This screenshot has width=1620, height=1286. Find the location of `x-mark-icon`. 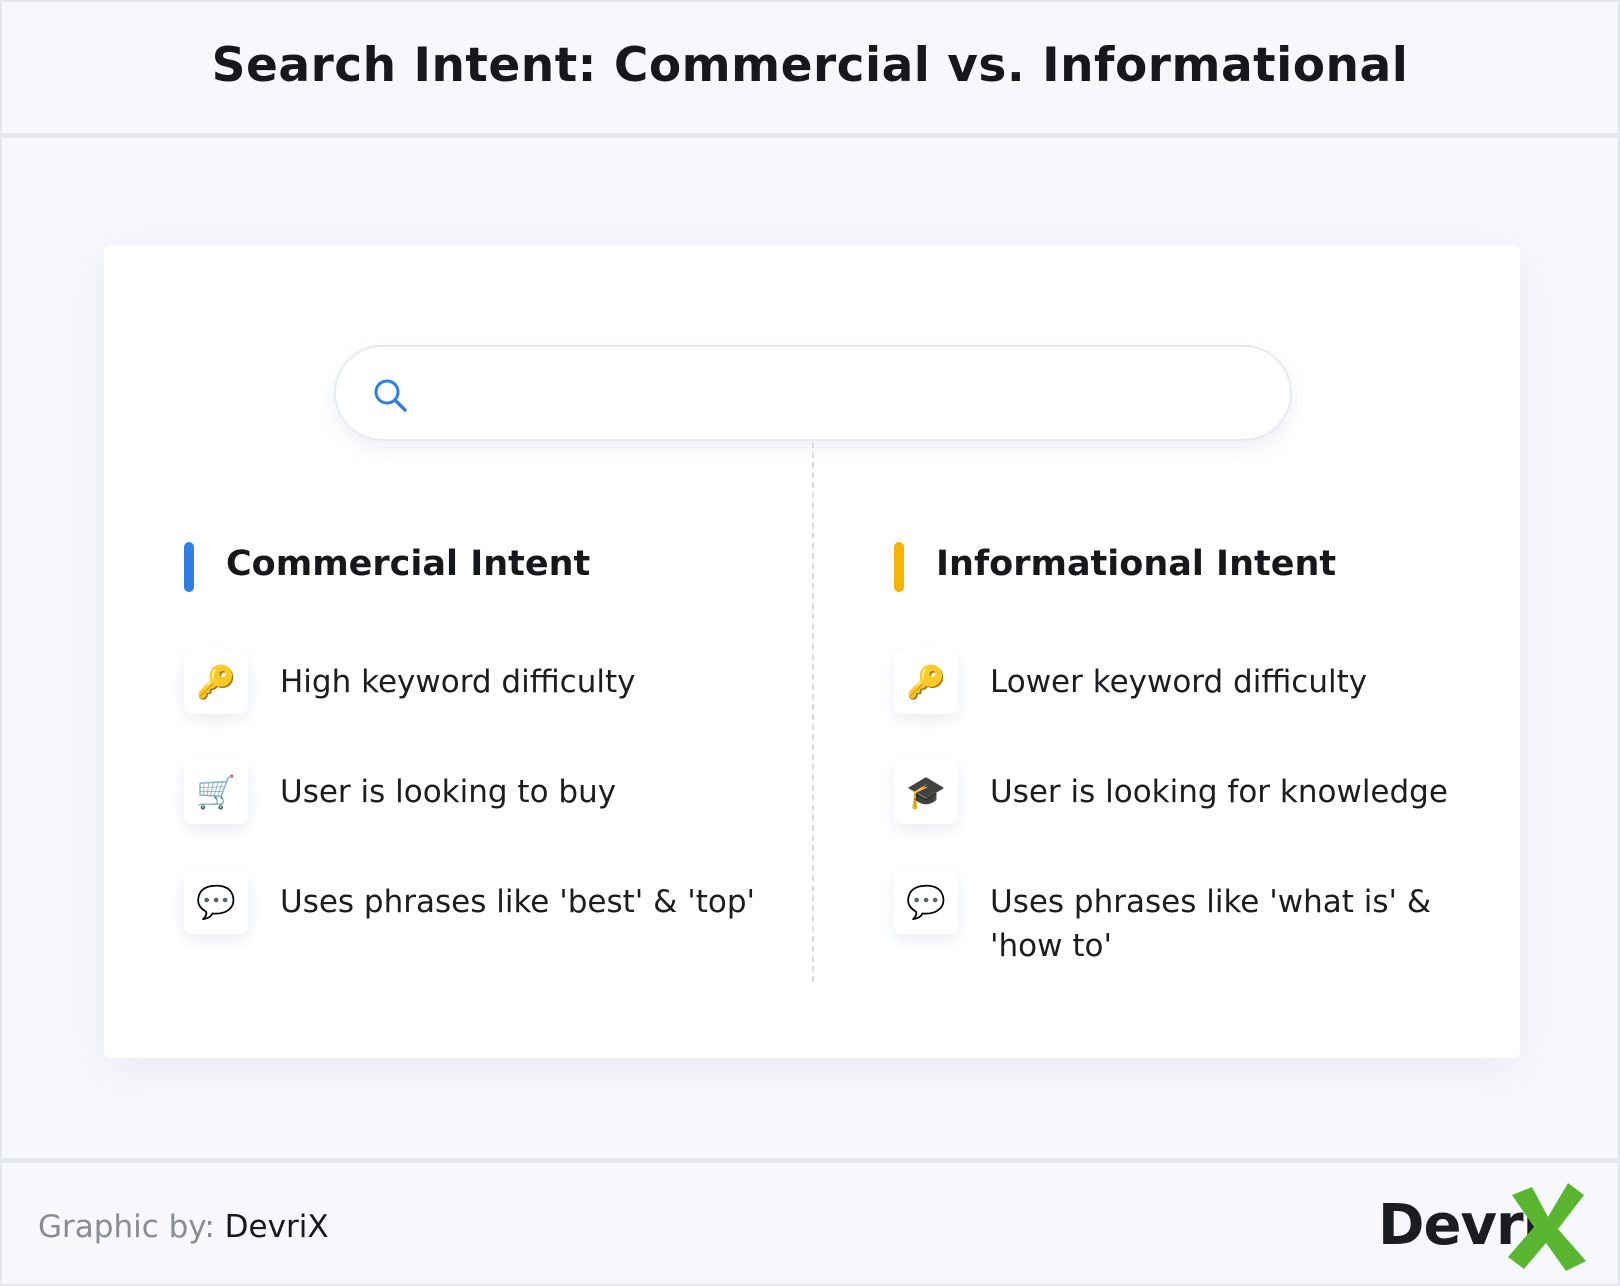

x-mark-icon is located at coordinates (1547, 1227).